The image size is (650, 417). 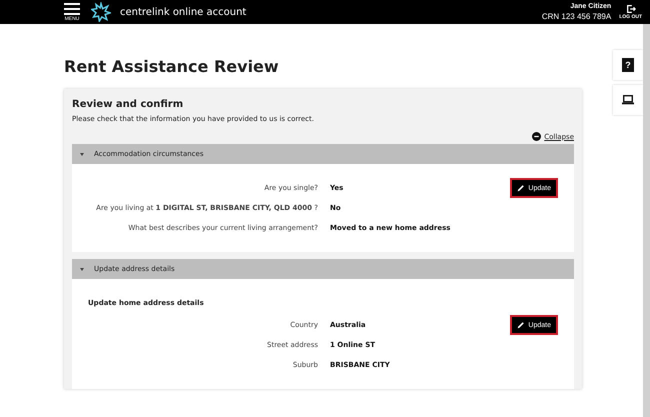 What do you see at coordinates (577, 16) in the screenshot?
I see `crn-number: CRN 123 456 789A` at bounding box center [577, 16].